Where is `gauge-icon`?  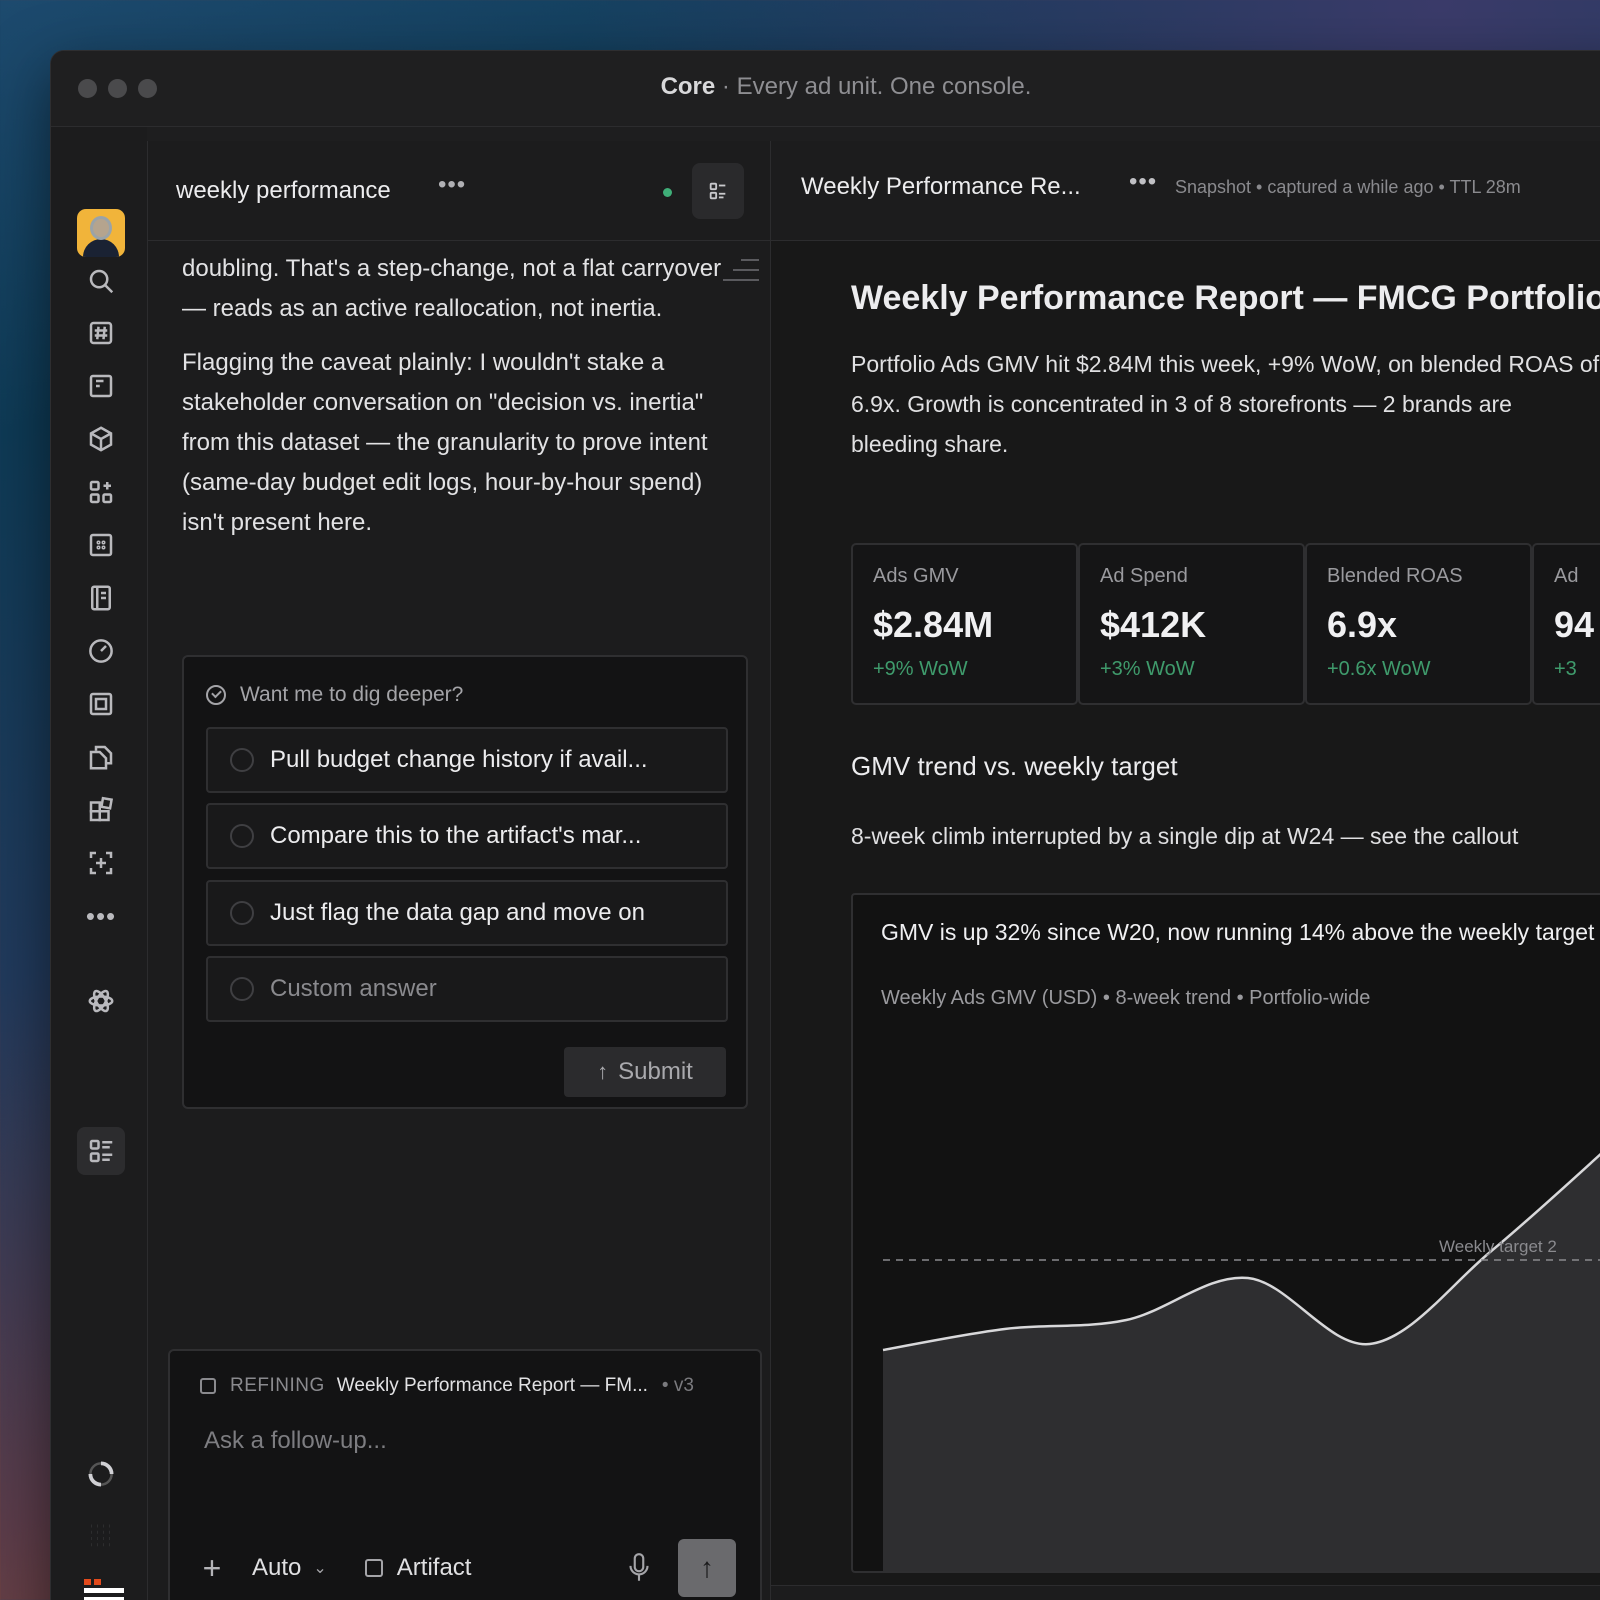 gauge-icon is located at coordinates (101, 651).